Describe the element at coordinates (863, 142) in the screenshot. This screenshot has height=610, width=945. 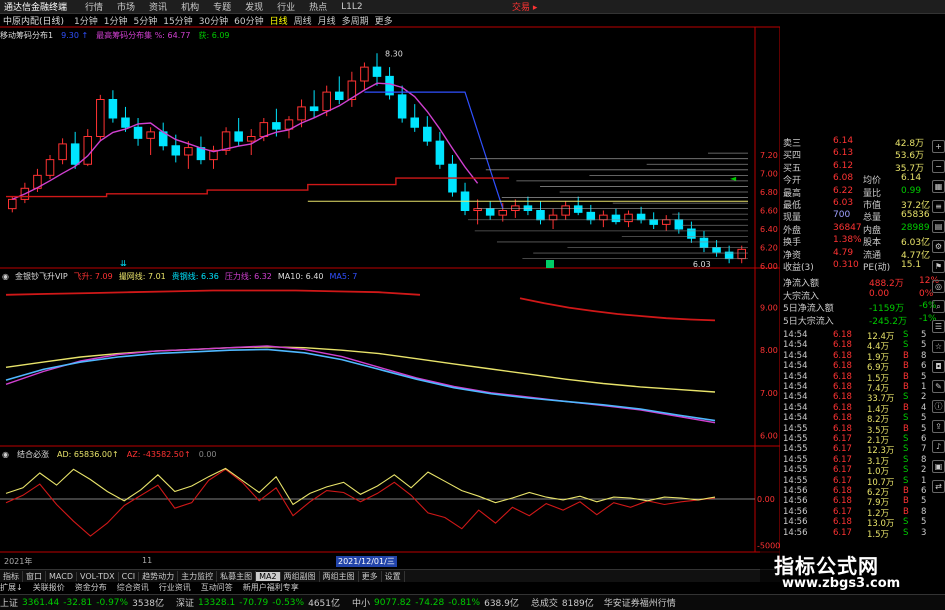
I see `quote-row: 卖三 6.14 42.8万` at that location.